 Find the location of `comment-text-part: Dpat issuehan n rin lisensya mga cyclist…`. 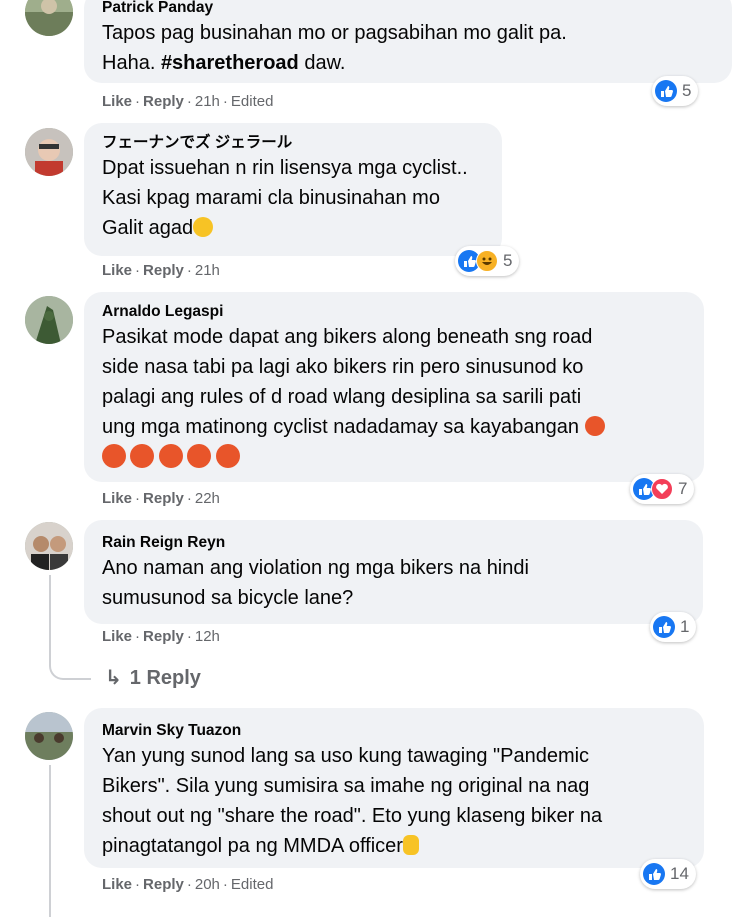

comment-text-part: Dpat issuehan n rin lisensya mga cyclist… is located at coordinates (285, 198).